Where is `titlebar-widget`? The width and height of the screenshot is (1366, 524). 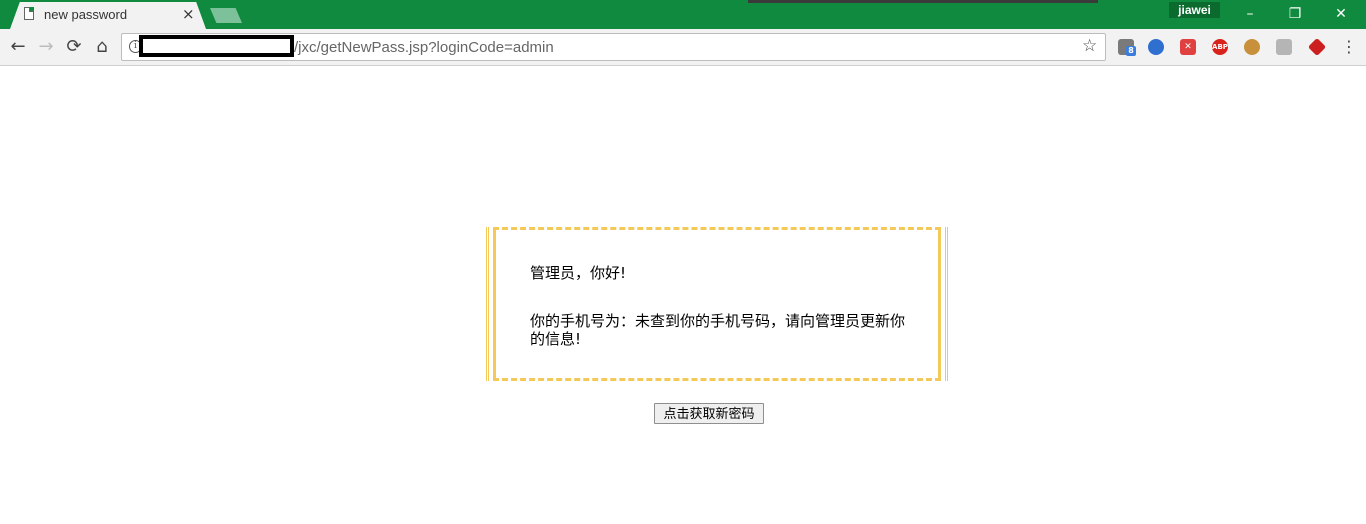
titlebar-widget is located at coordinates (923, 1).